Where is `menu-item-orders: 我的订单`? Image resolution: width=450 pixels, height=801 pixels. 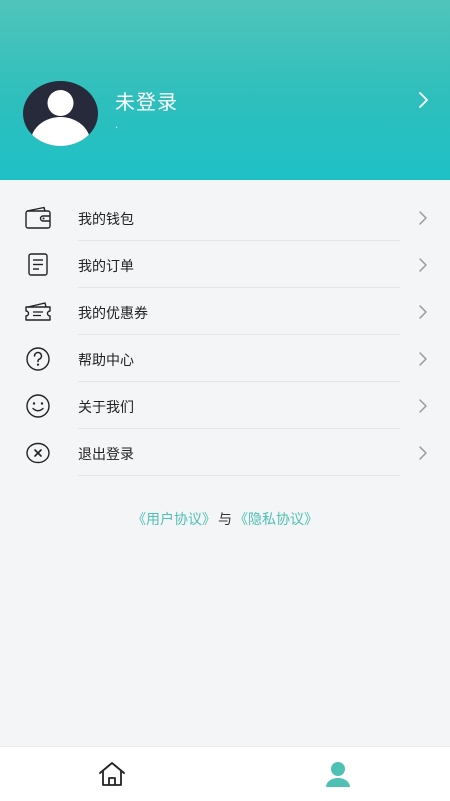 menu-item-orders: 我的订单 is located at coordinates (225, 264).